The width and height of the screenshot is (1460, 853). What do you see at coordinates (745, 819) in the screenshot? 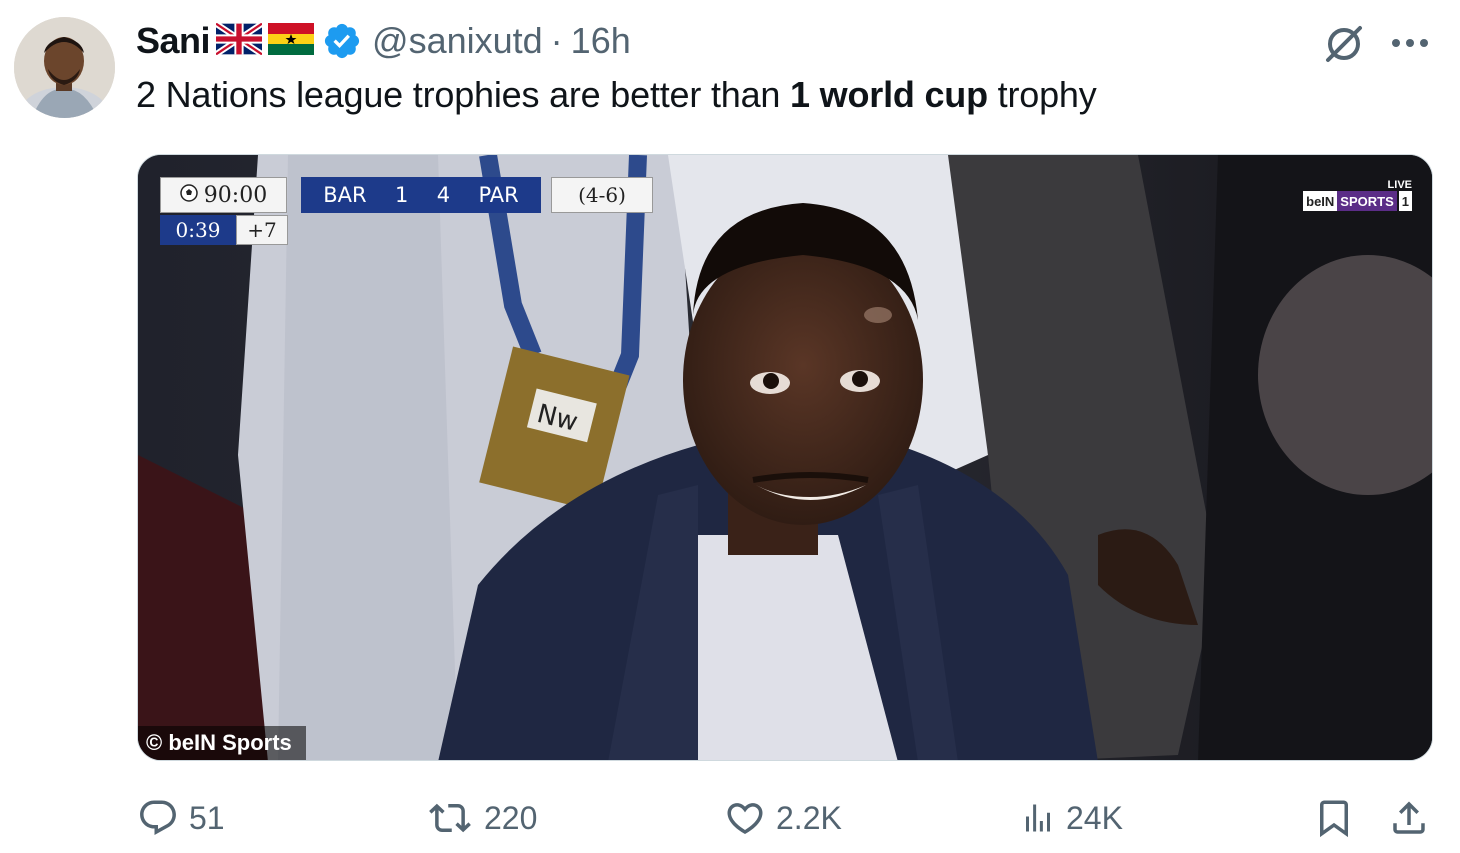
I see `heart-icon` at bounding box center [745, 819].